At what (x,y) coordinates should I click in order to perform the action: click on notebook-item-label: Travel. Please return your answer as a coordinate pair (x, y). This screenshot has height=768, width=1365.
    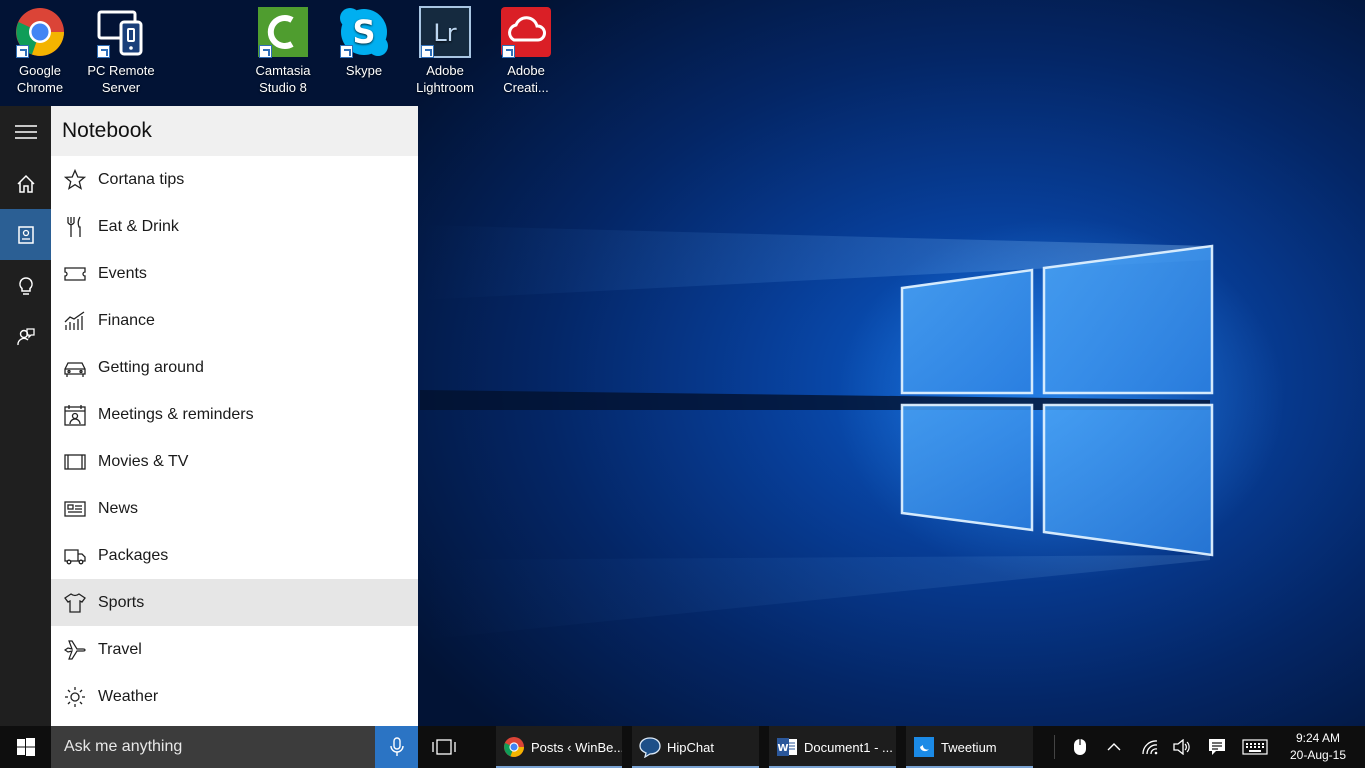
    Looking at the image, I should click on (120, 649).